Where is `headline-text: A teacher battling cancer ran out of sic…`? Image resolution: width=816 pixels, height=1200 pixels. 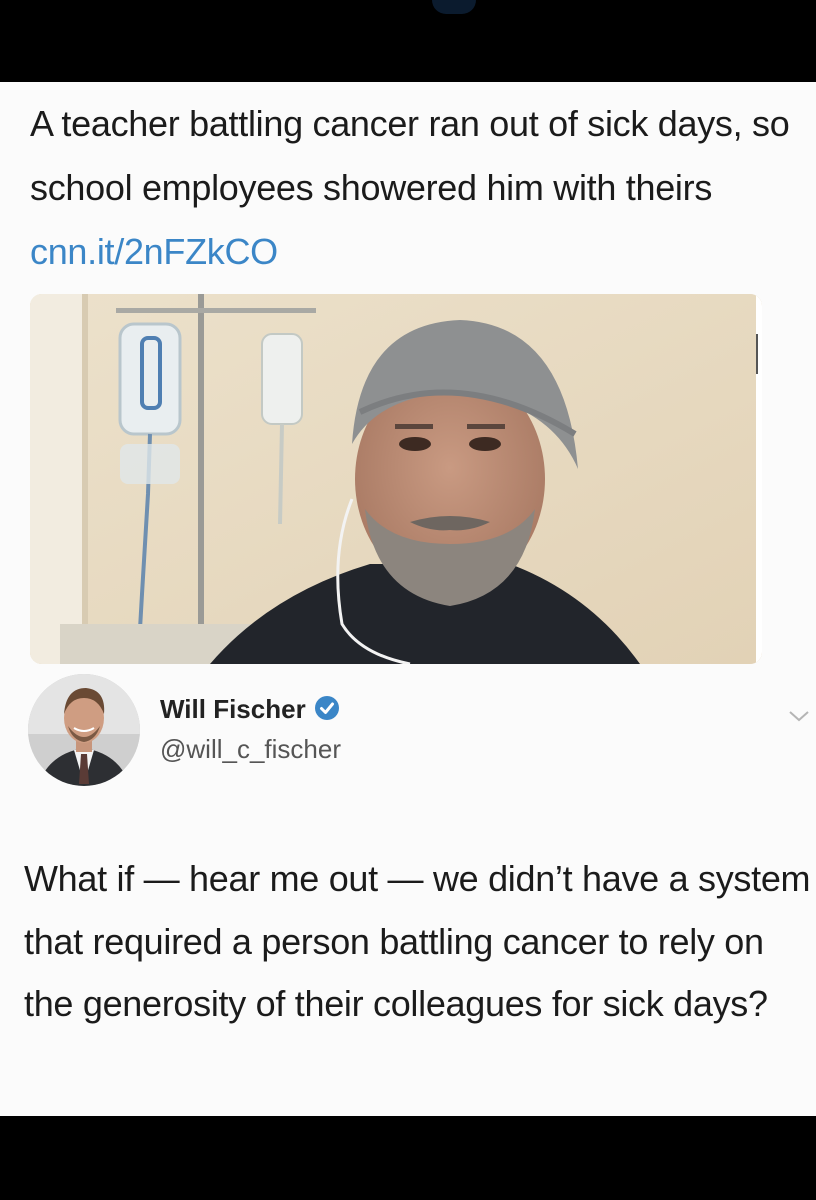 headline-text: A teacher battling cancer ran out of sic… is located at coordinates (410, 155).